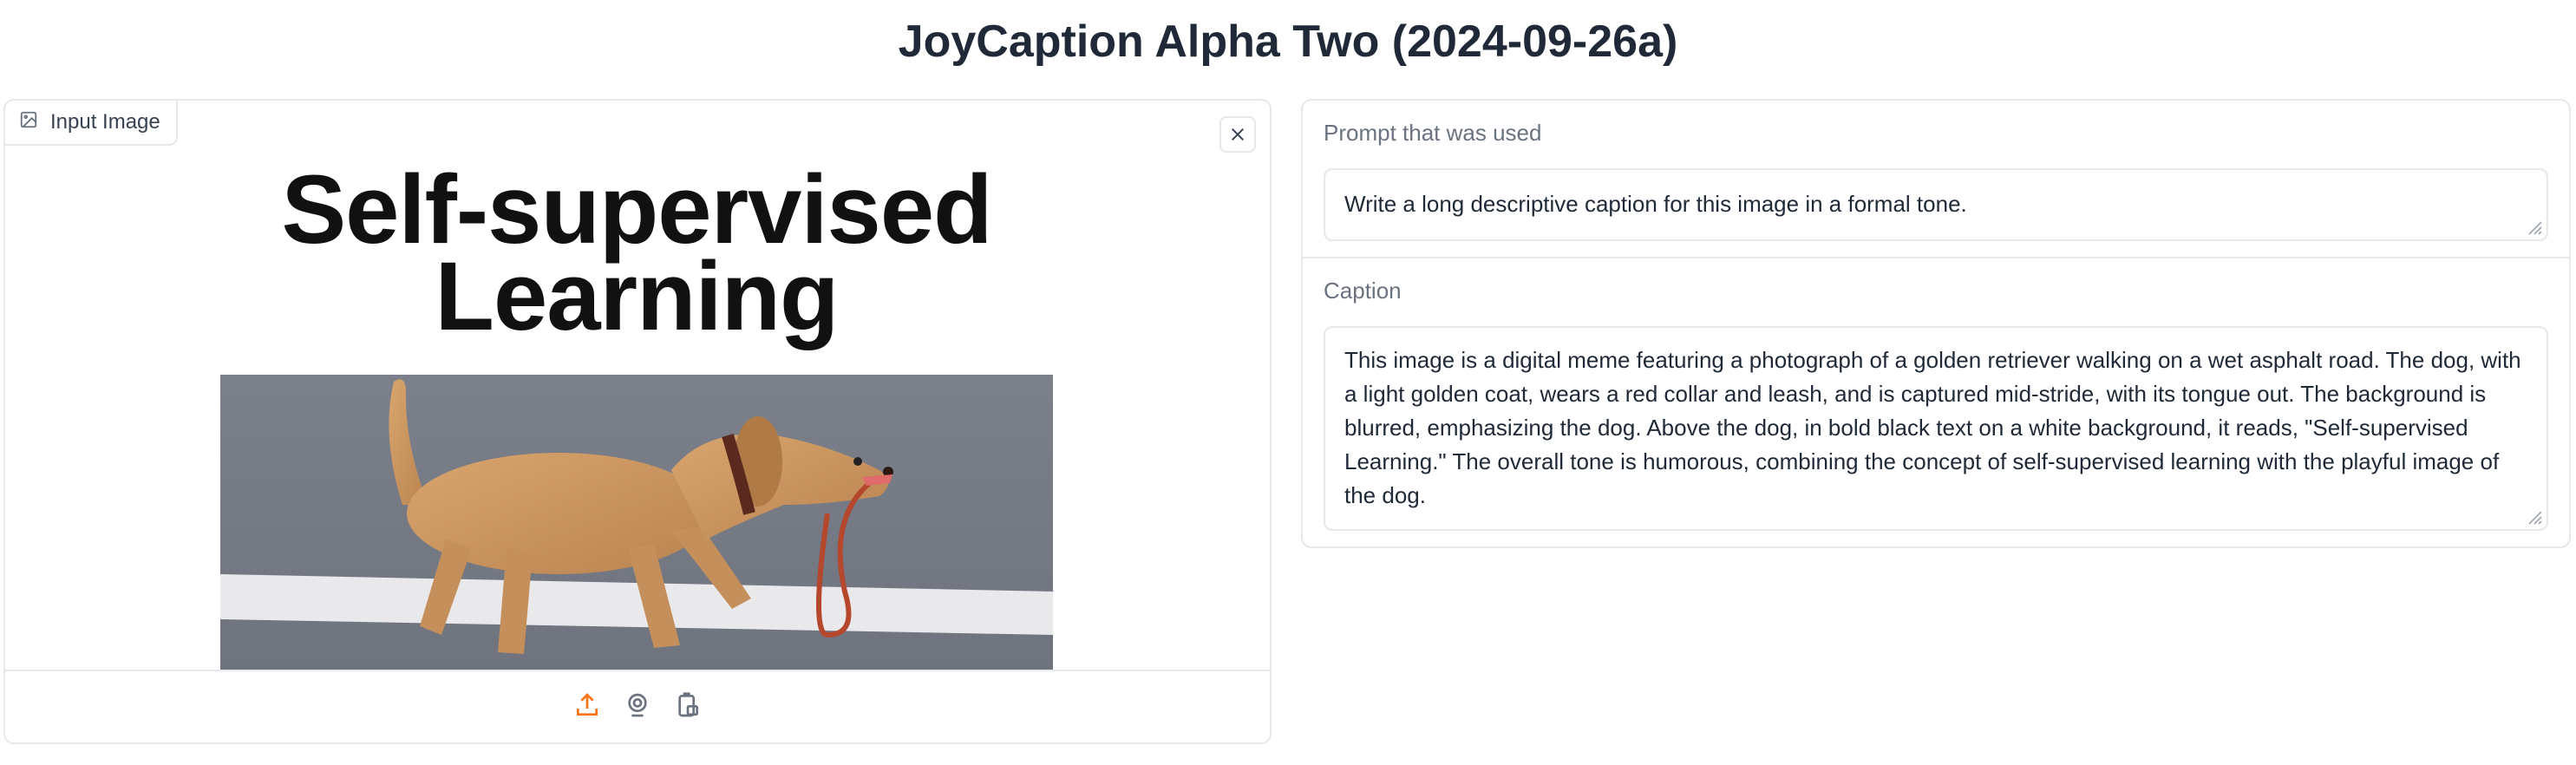 This screenshot has height=765, width=2576. I want to click on close-icon, so click(1238, 134).